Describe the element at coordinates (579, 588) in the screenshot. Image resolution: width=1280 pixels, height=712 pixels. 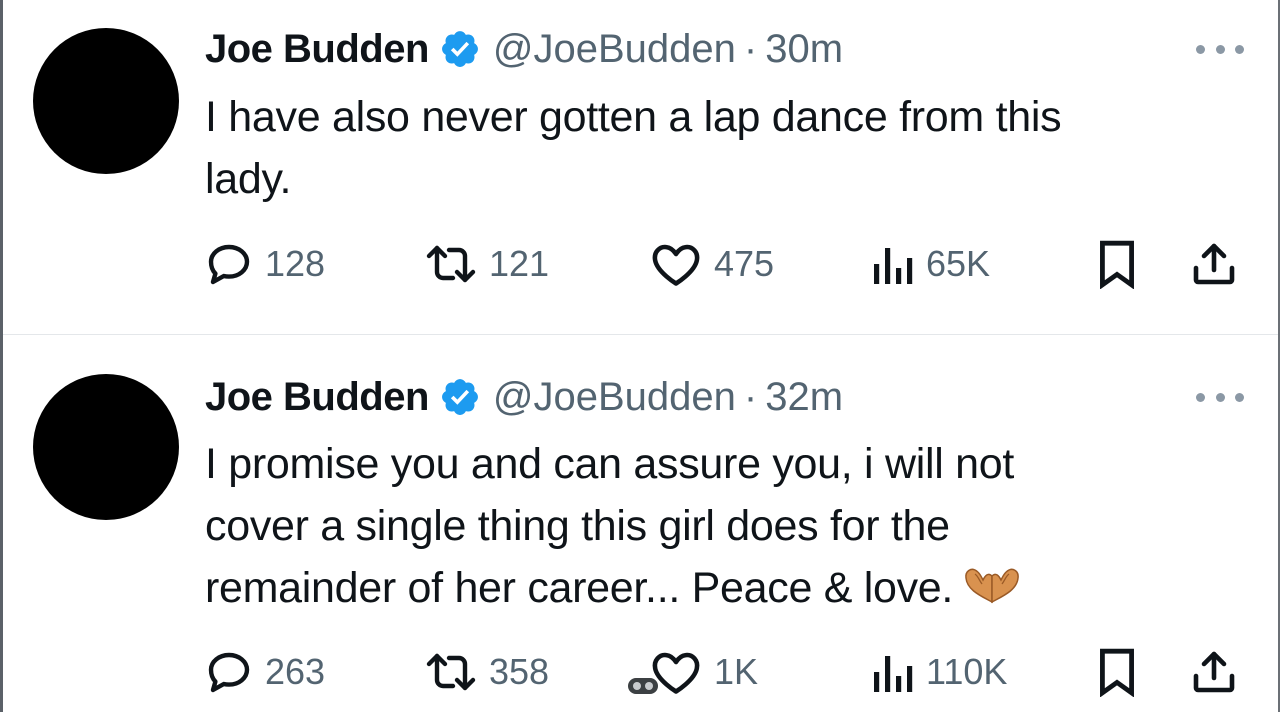
I see `tweet-text-line: remainder of her career... Peace & love.` at that location.